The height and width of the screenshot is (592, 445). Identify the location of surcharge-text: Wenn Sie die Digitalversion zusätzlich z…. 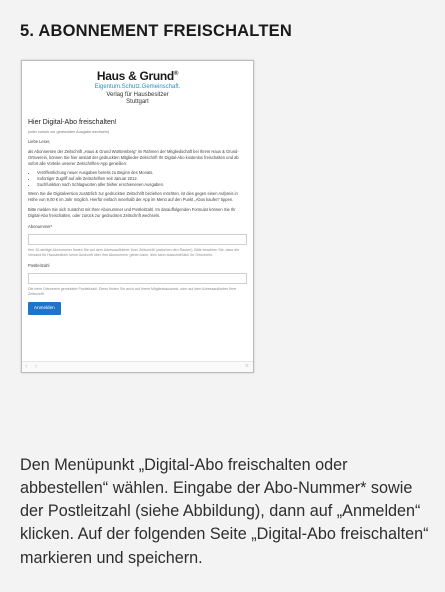
(133, 197).